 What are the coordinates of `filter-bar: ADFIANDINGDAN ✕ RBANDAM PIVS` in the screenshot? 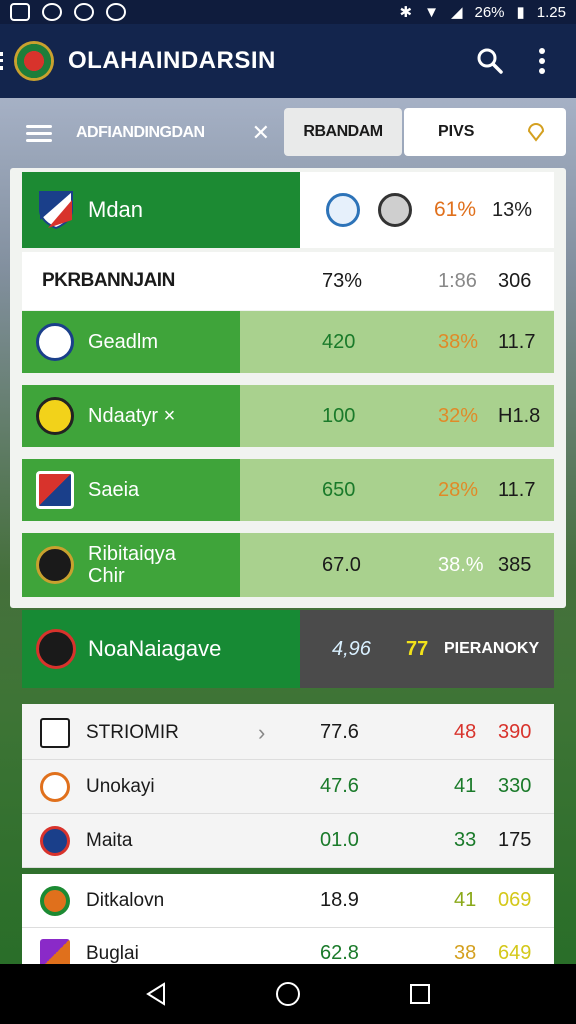 It's located at (288, 133).